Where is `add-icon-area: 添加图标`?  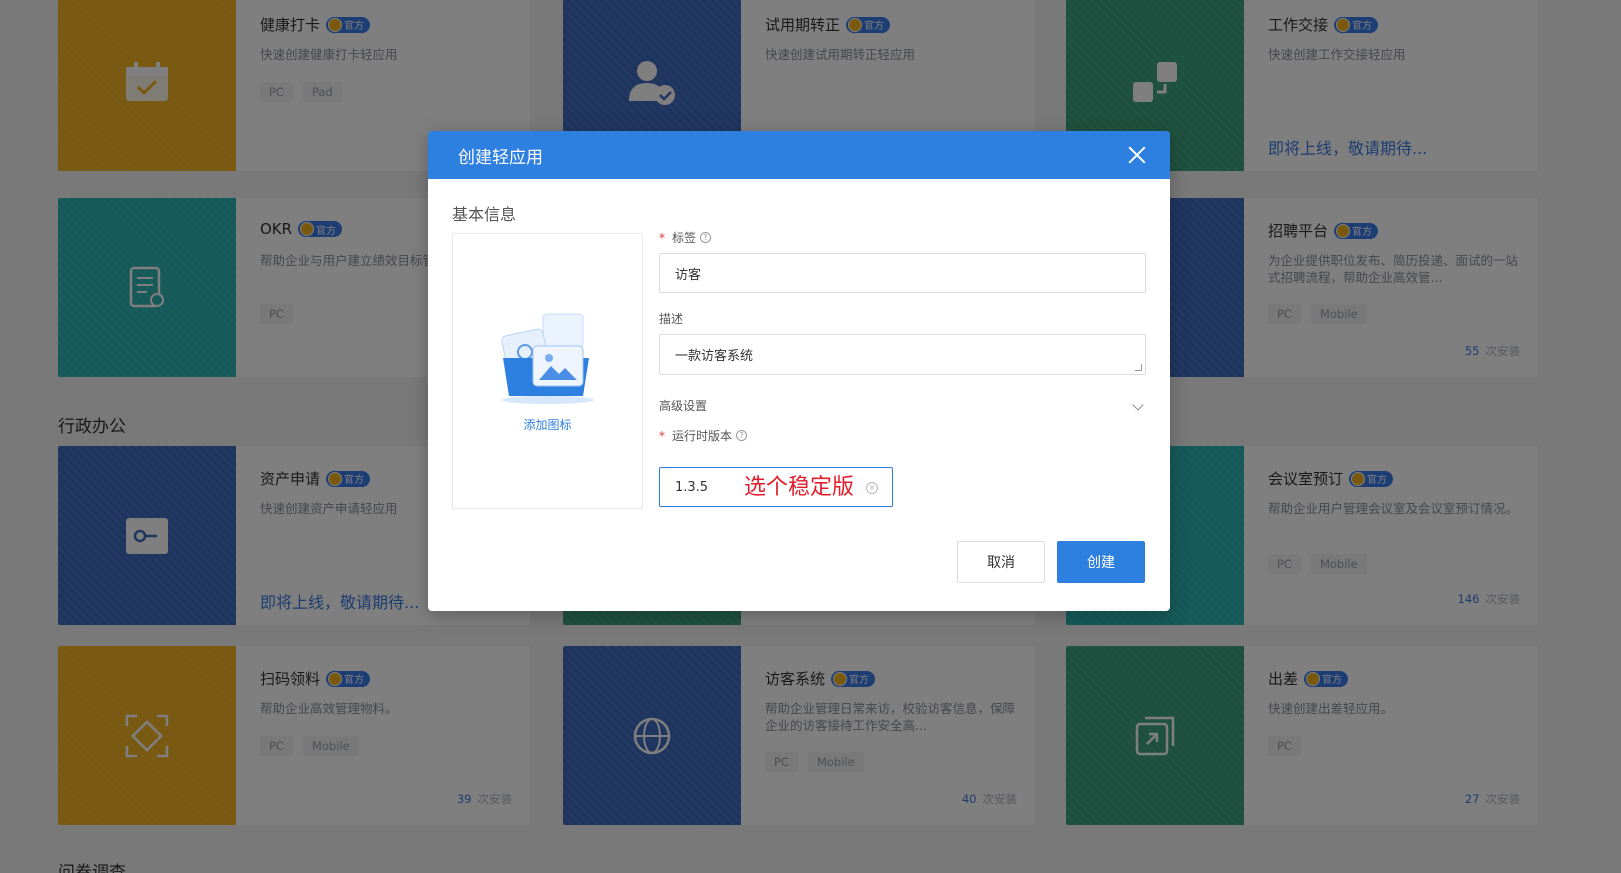 add-icon-area: 添加图标 is located at coordinates (547, 371).